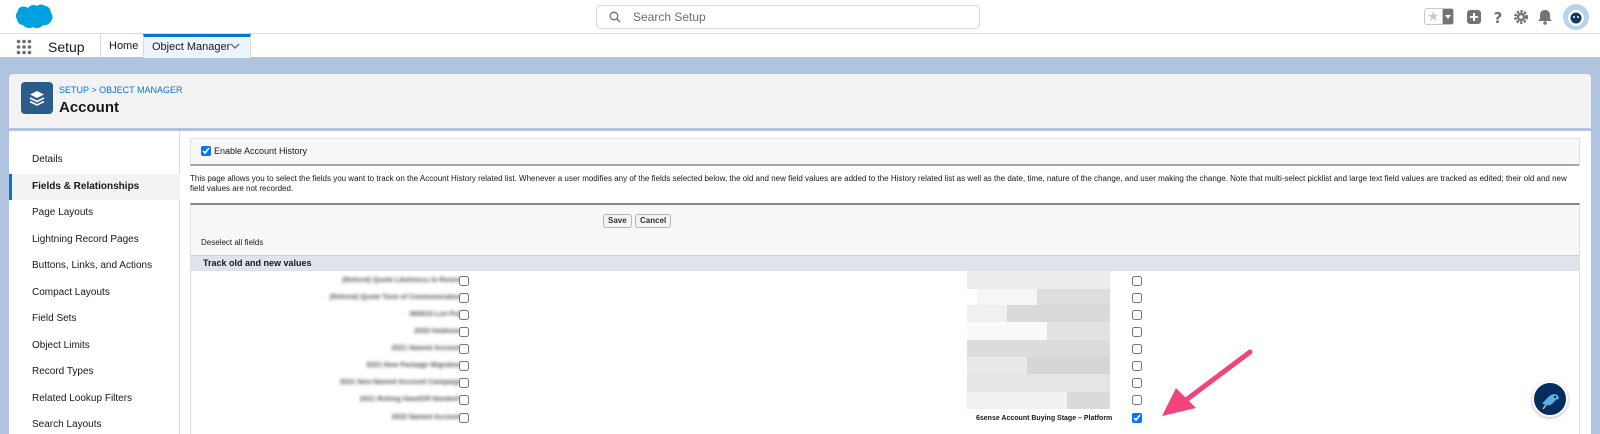 This screenshot has height=434, width=1600. I want to click on object-manager-icon, so click(37, 98).